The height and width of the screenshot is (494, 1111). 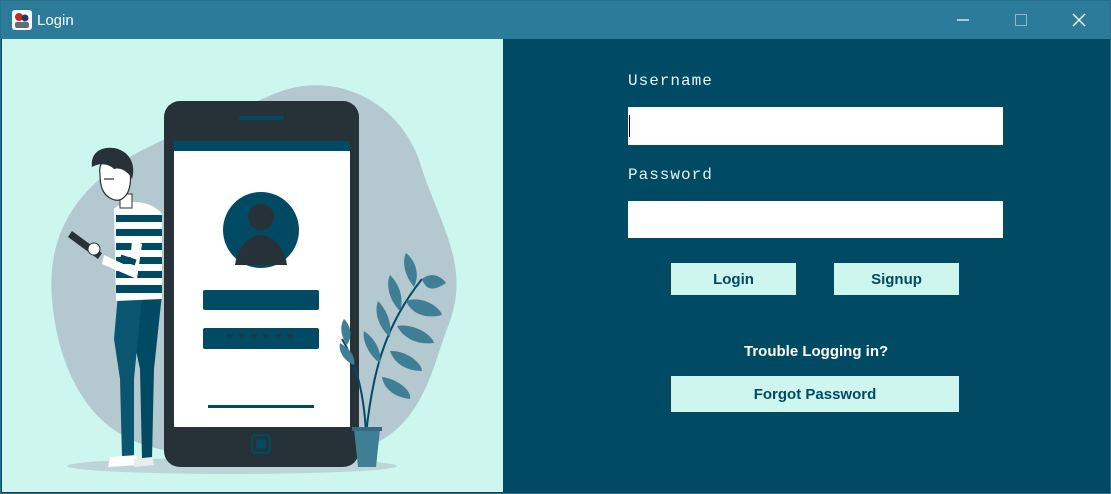 What do you see at coordinates (815, 394) in the screenshot?
I see `forgot-password-button: Forgot Password` at bounding box center [815, 394].